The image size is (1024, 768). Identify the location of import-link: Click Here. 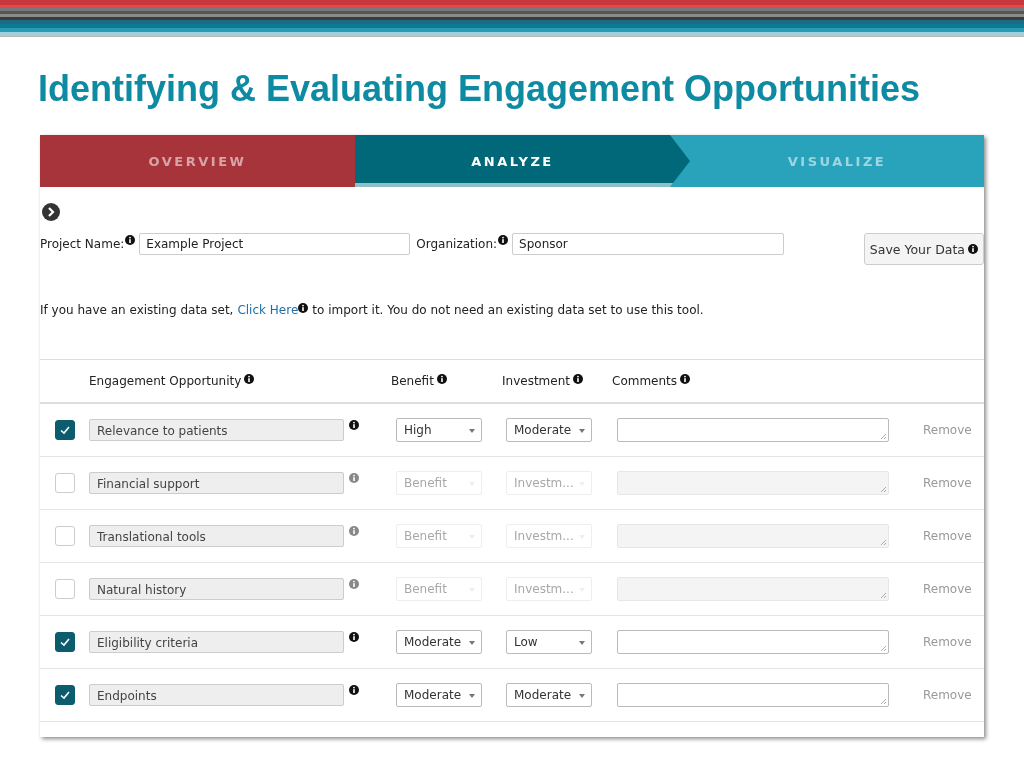
(268, 310).